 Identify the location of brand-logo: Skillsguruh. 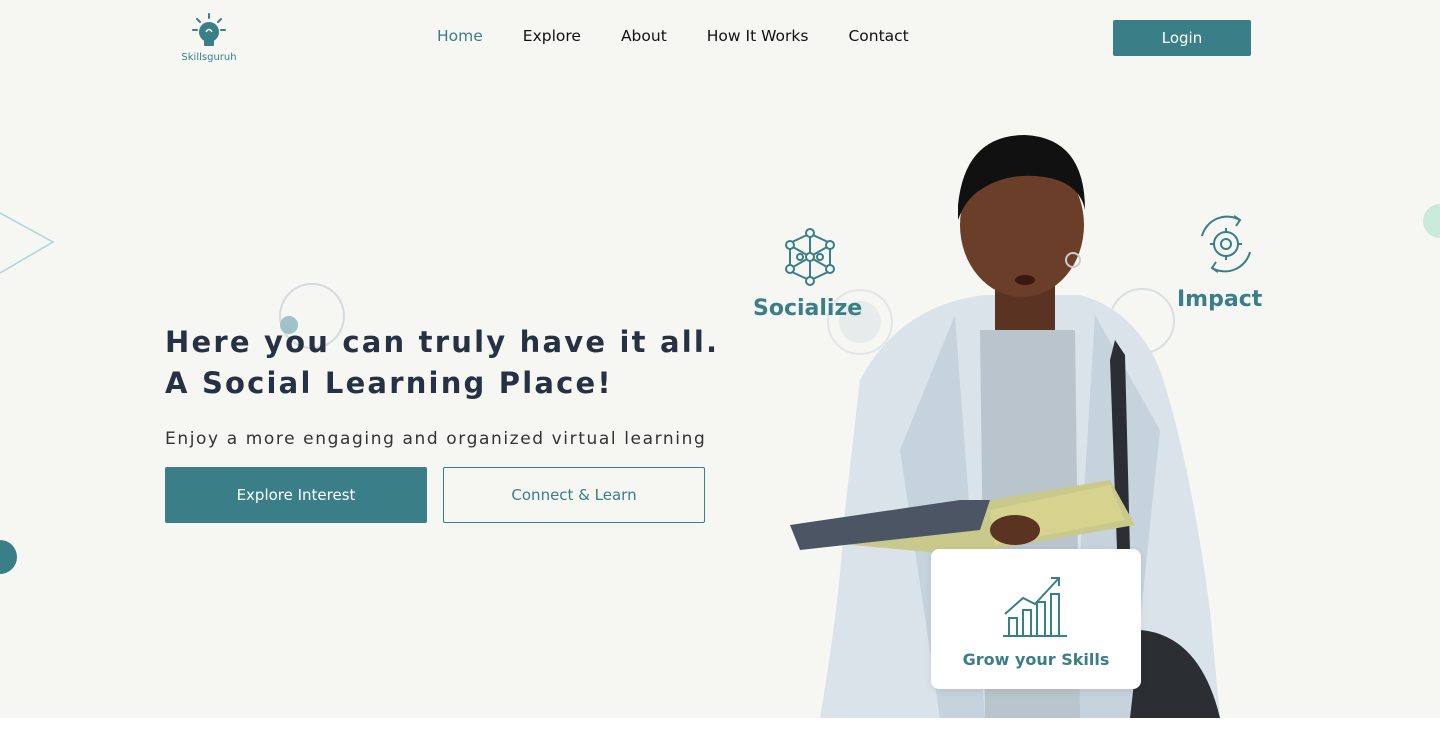
(209, 39).